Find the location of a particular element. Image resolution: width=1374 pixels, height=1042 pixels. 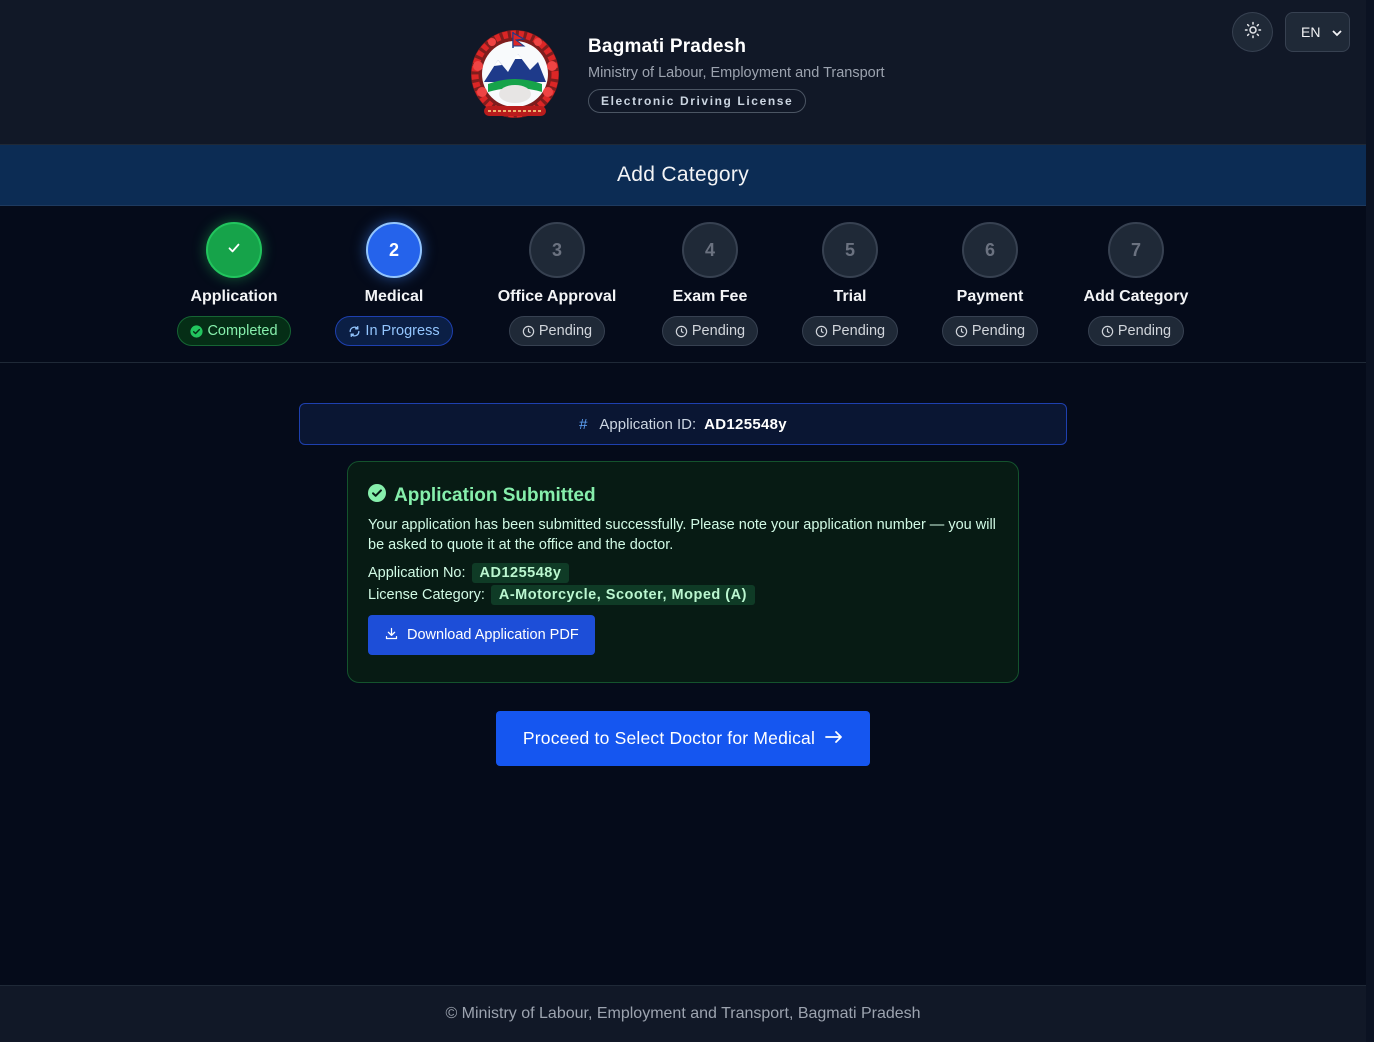

step-medical: 2 Medical In Progress is located at coordinates (394, 284).